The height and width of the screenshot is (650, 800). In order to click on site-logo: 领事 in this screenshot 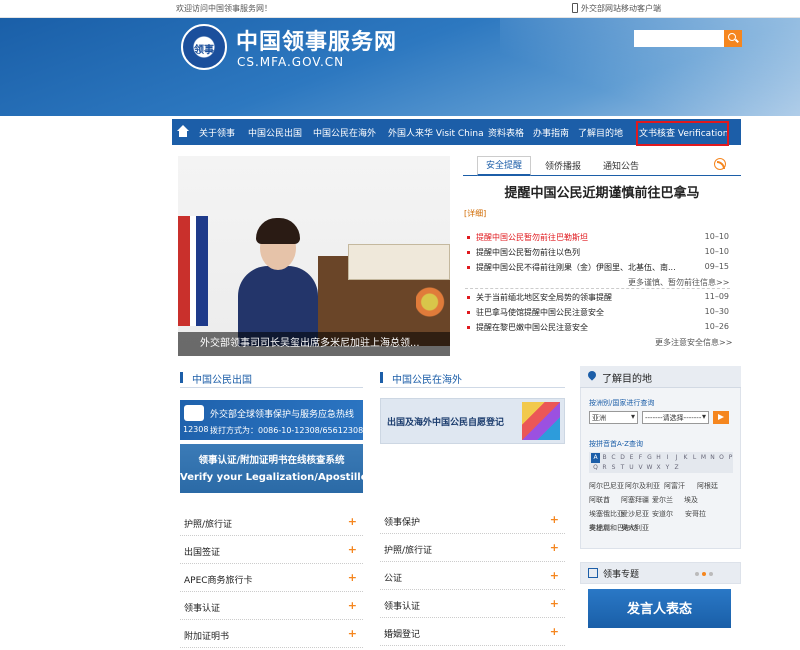, I will do `click(204, 47)`.